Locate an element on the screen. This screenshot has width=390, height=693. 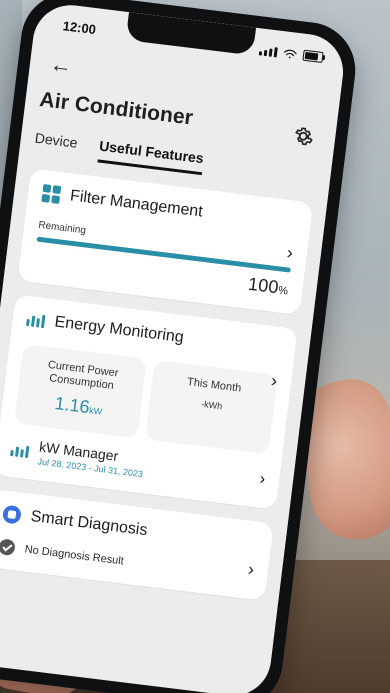
kw-chart-icon is located at coordinates (20, 450).